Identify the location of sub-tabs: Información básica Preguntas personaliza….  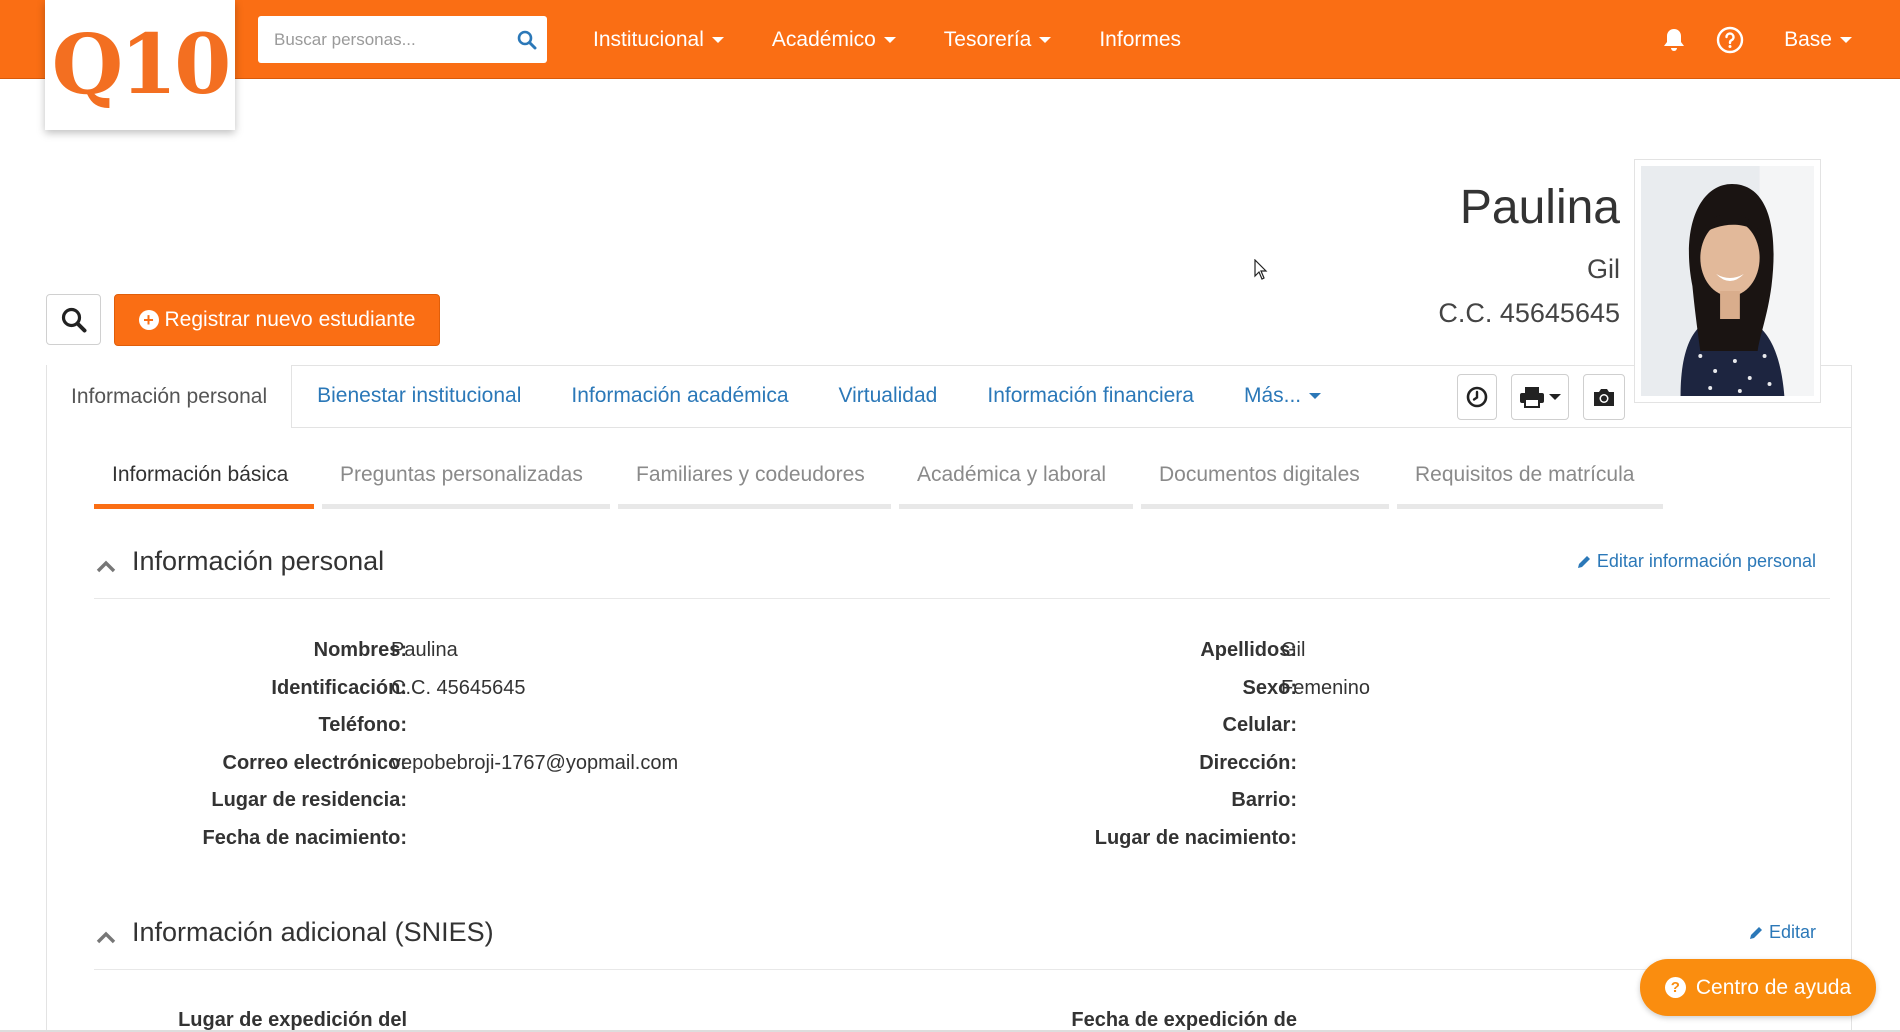
(882, 481).